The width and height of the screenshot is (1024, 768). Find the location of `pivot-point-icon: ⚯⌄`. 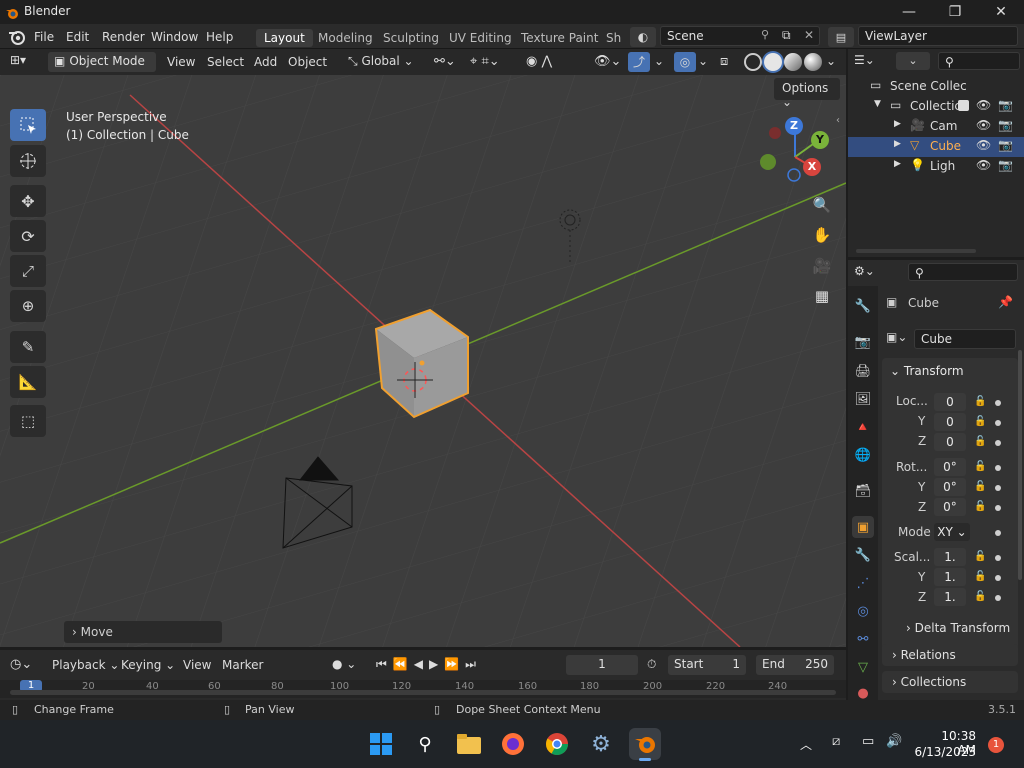

pivot-point-icon: ⚯⌄ is located at coordinates (445, 61).